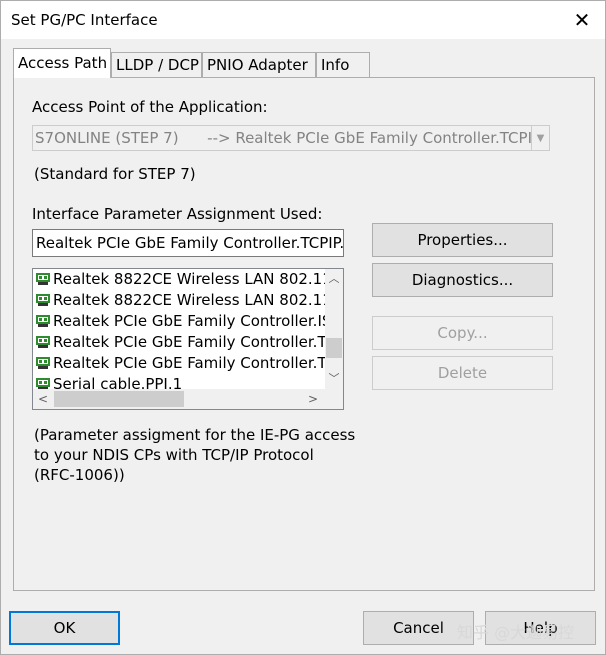 The height and width of the screenshot is (655, 606). I want to click on vertical-scrollbar: ︿ ﹀, so click(334, 329).